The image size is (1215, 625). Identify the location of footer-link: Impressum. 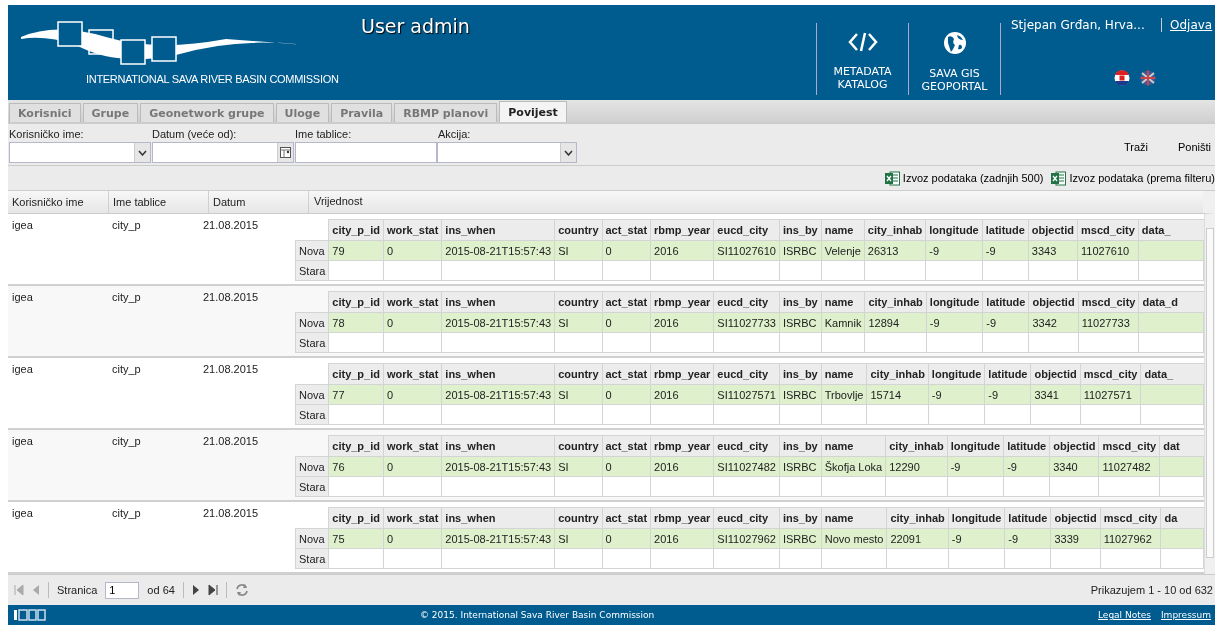
(1185, 615).